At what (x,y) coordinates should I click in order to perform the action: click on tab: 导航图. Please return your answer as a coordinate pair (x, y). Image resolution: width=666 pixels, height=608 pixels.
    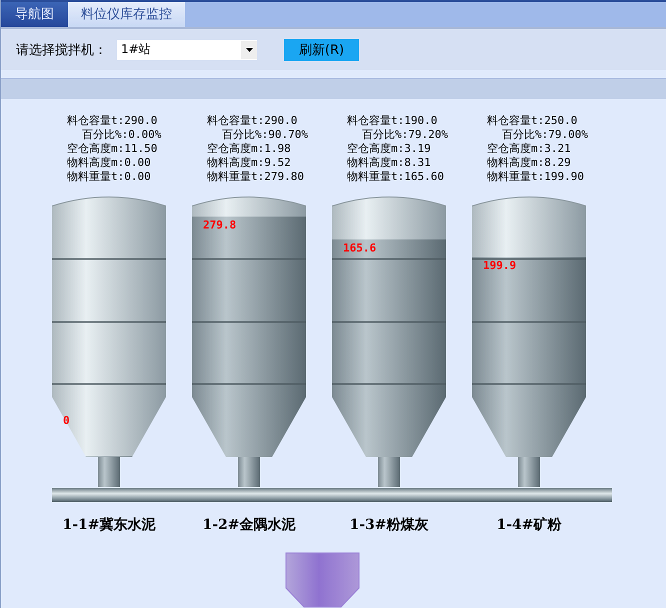
    Looking at the image, I should click on (34, 14).